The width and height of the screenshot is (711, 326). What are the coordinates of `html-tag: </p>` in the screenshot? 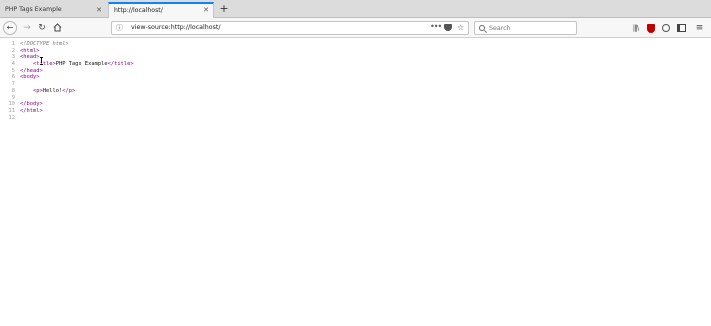 It's located at (69, 90).